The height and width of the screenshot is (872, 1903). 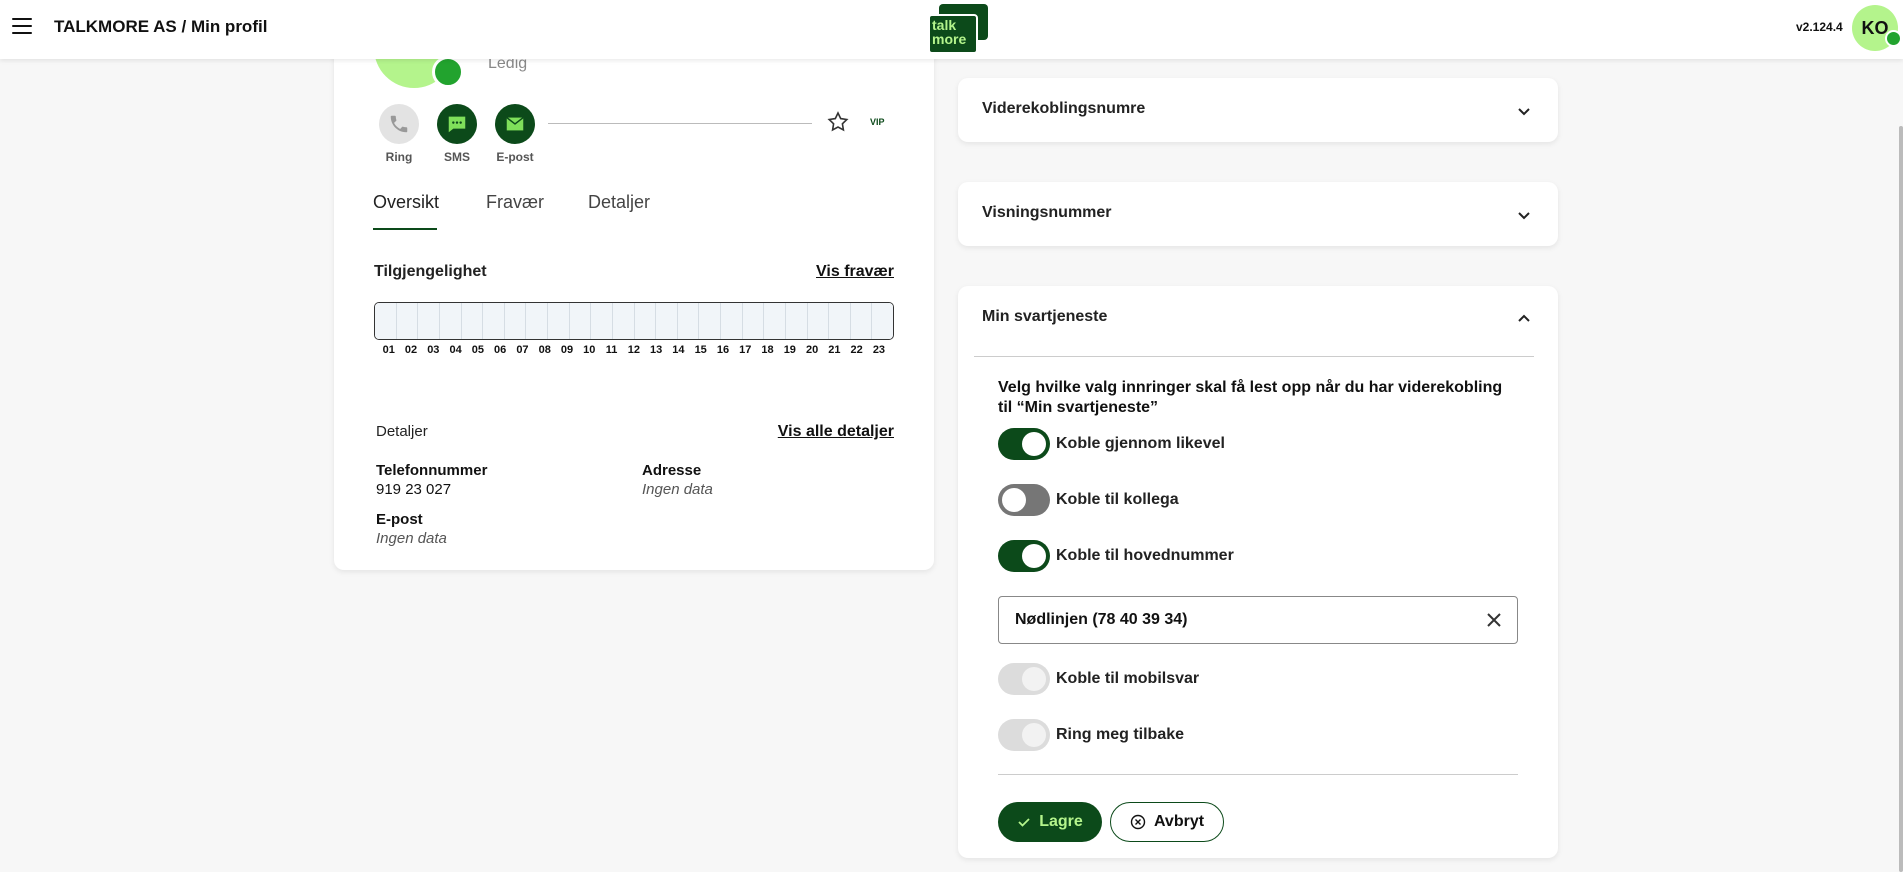 I want to click on address-label: Adresse, so click(x=672, y=470).